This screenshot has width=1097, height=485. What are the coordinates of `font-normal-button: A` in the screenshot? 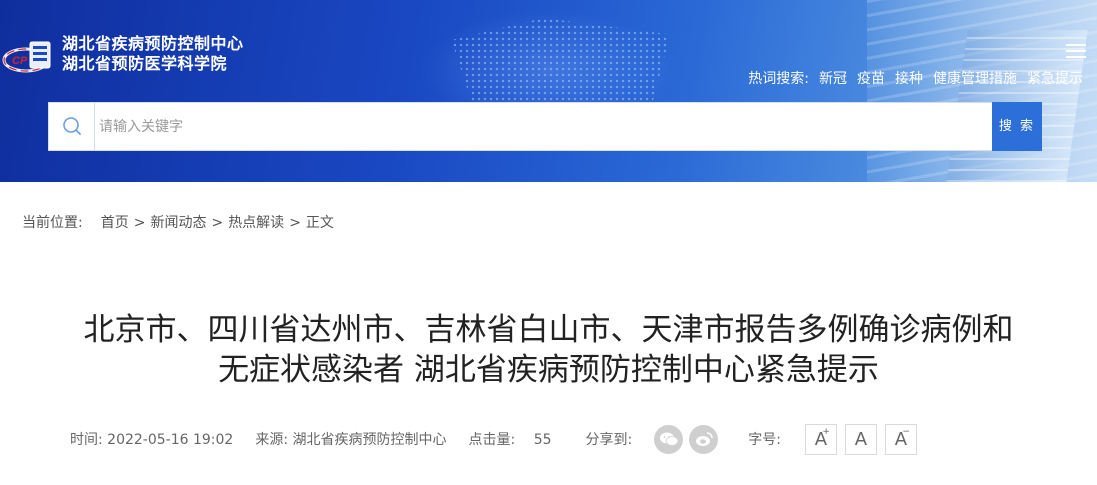 It's located at (860, 439).